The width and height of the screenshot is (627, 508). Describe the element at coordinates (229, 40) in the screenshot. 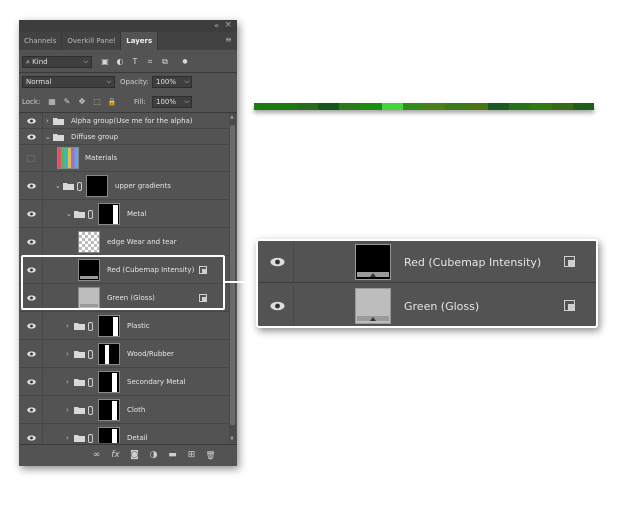

I see `panel-menu-icon: ≡` at that location.